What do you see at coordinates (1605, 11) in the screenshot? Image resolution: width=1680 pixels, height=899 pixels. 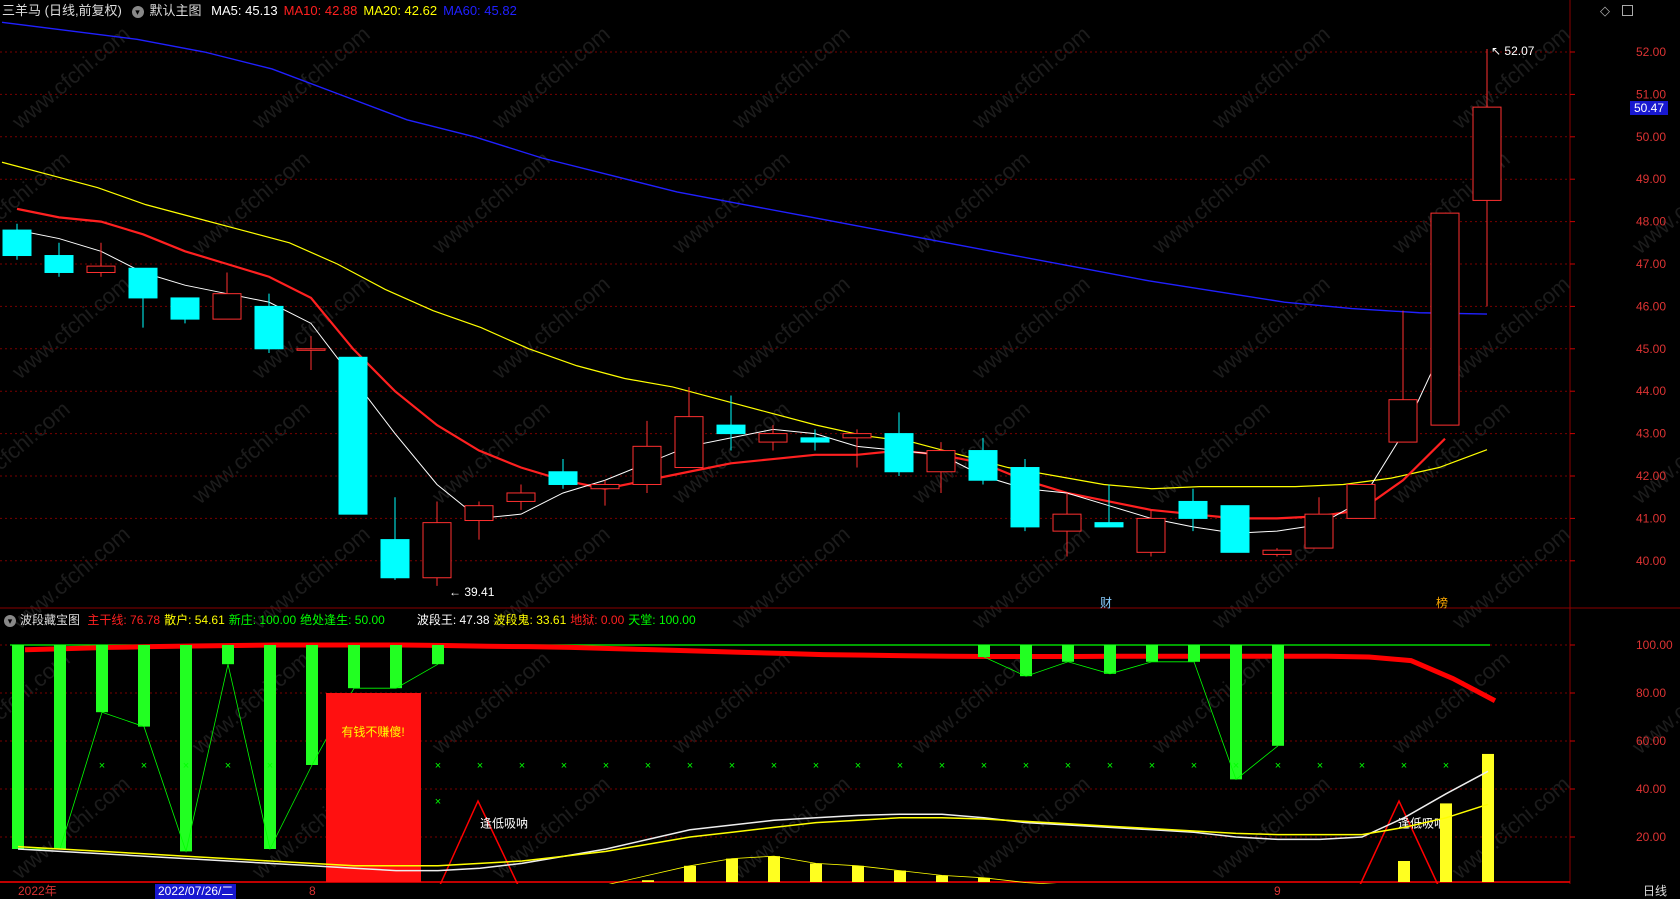 I see `diamond-icon: ◇` at bounding box center [1605, 11].